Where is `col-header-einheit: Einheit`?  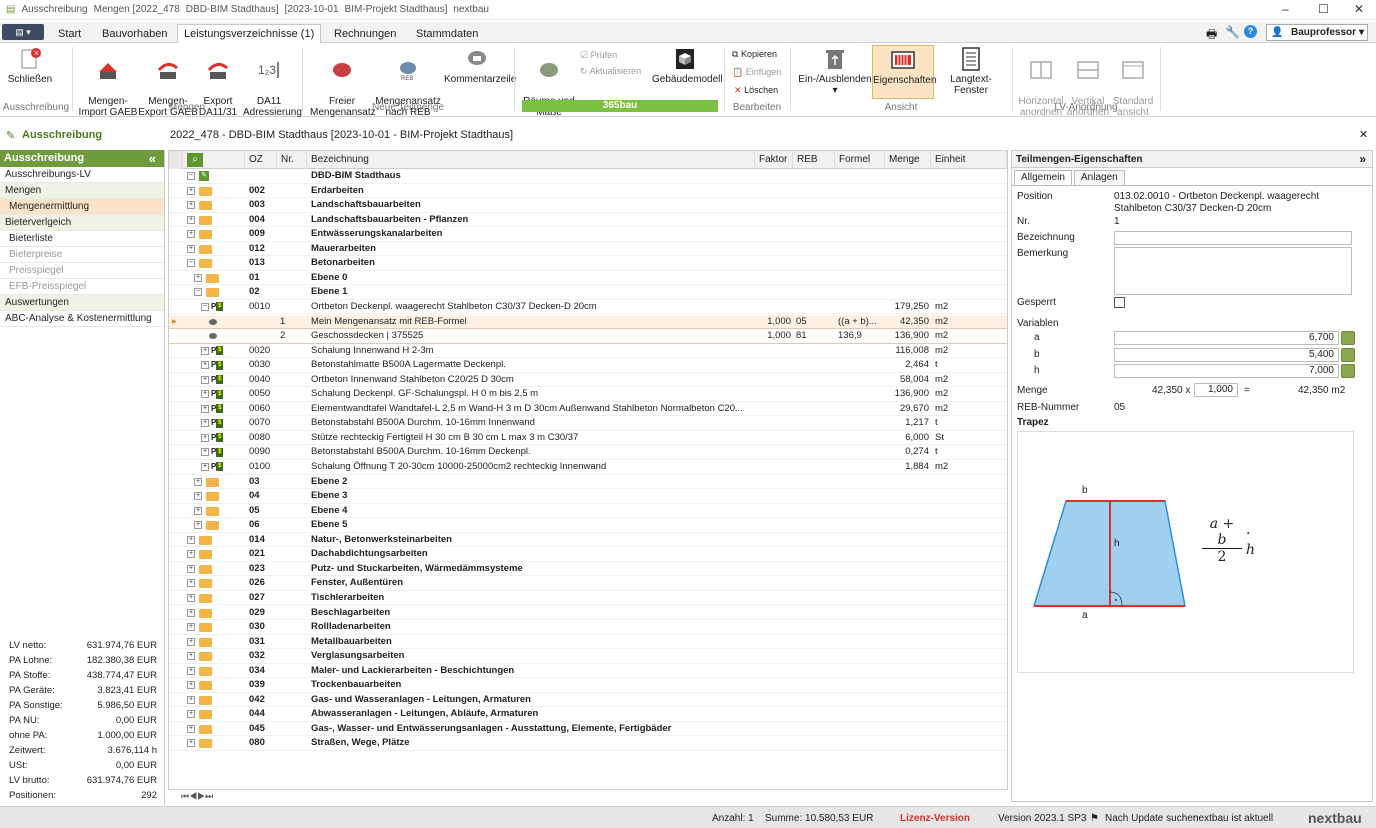 col-header-einheit: Einheit is located at coordinates (969, 160).